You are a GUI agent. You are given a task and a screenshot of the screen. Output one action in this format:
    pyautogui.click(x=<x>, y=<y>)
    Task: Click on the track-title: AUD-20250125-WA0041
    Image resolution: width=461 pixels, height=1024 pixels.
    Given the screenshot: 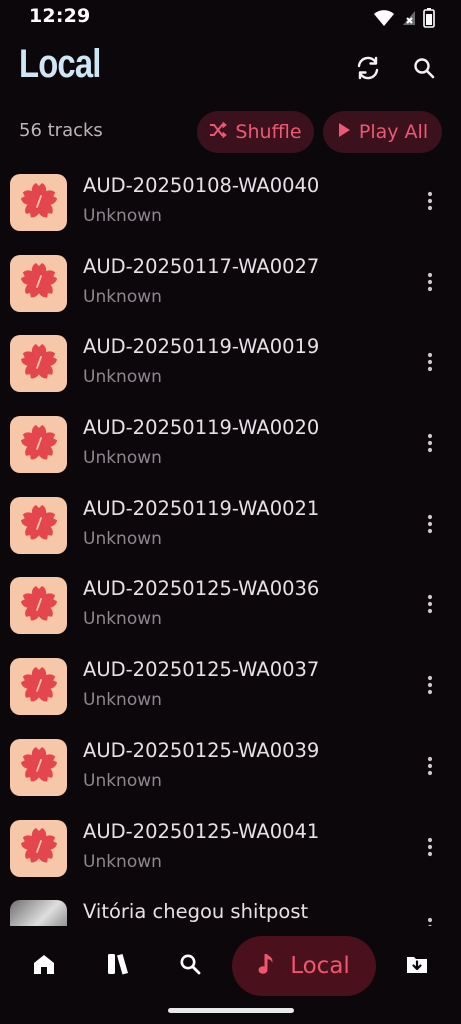 What is the action you would take?
    pyautogui.click(x=201, y=831)
    